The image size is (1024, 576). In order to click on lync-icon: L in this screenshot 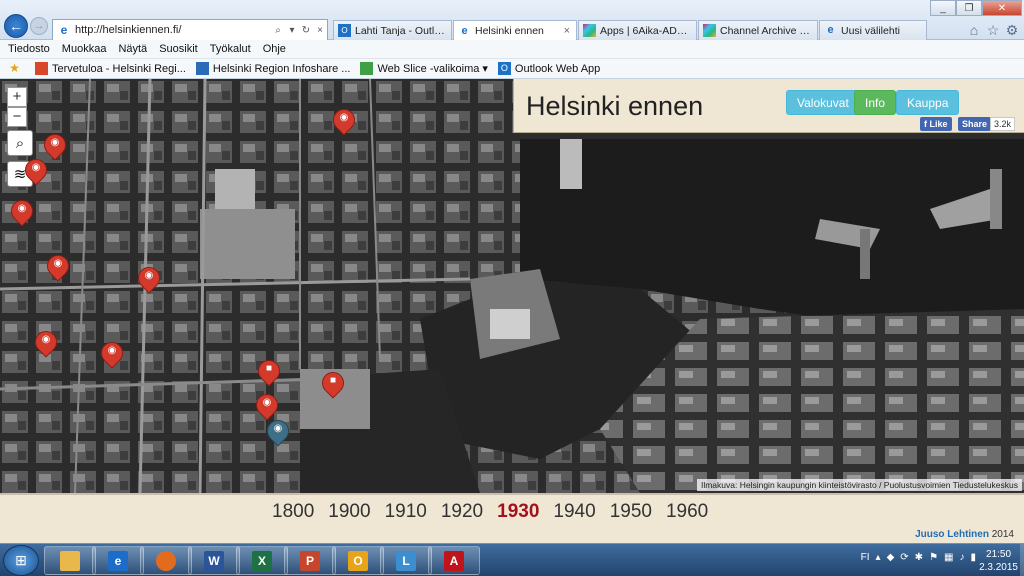, I will do `click(406, 560)`.